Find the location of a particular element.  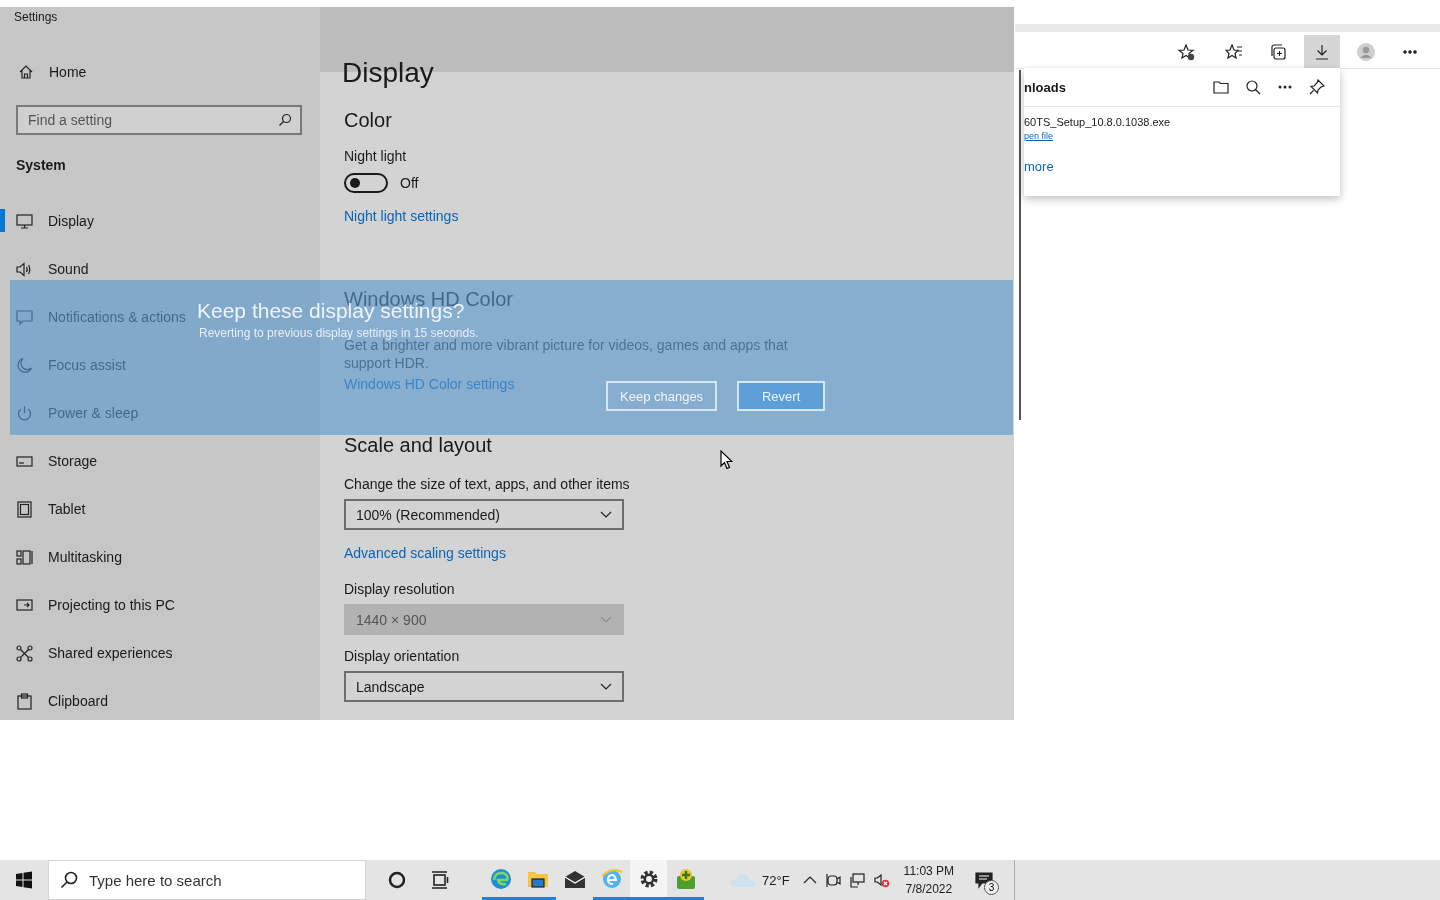

favorites-icon is located at coordinates (1234, 51).